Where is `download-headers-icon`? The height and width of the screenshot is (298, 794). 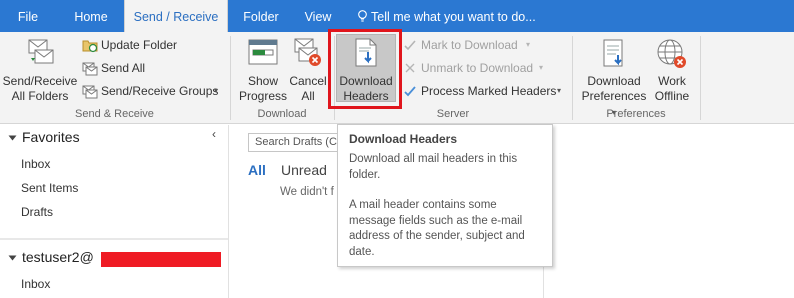 download-headers-icon is located at coordinates (366, 52).